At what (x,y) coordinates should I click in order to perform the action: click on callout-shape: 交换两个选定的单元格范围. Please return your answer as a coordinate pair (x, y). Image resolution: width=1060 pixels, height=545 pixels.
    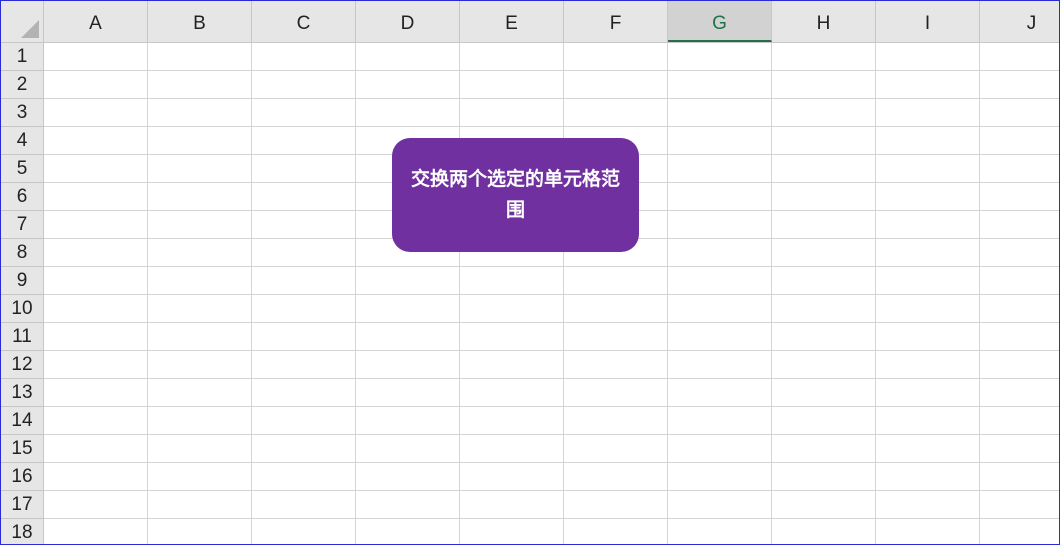
    Looking at the image, I should click on (515, 195).